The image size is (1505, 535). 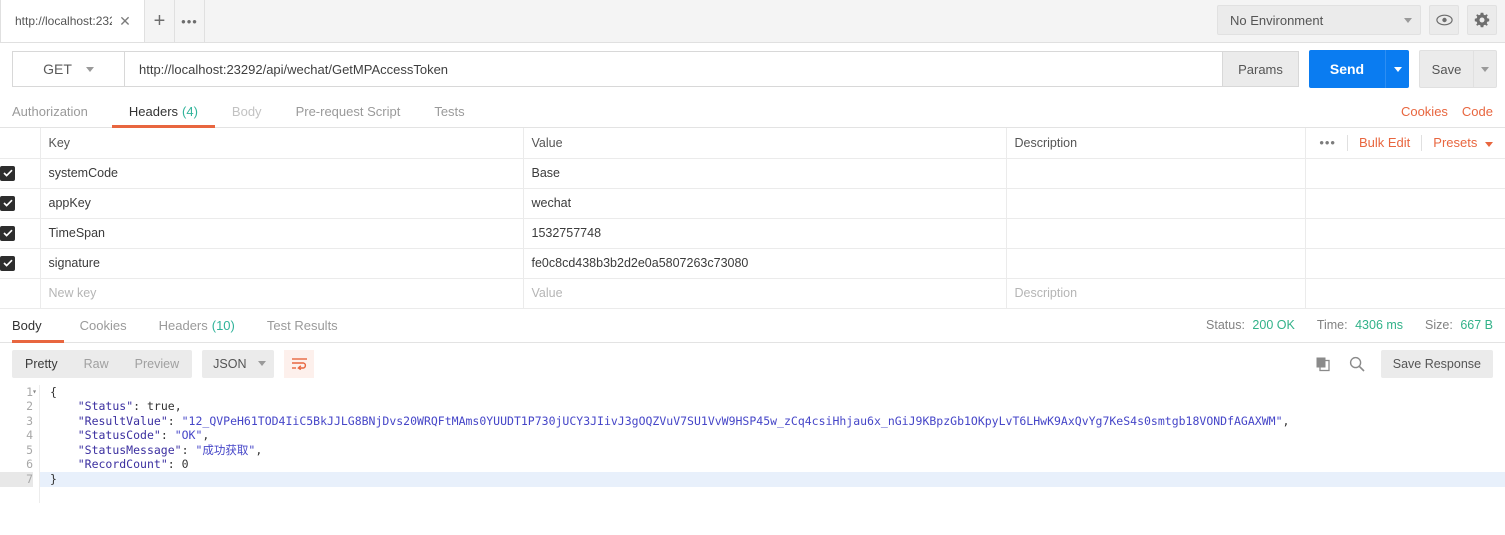 I want to click on json-value: true, so click(x=160, y=406).